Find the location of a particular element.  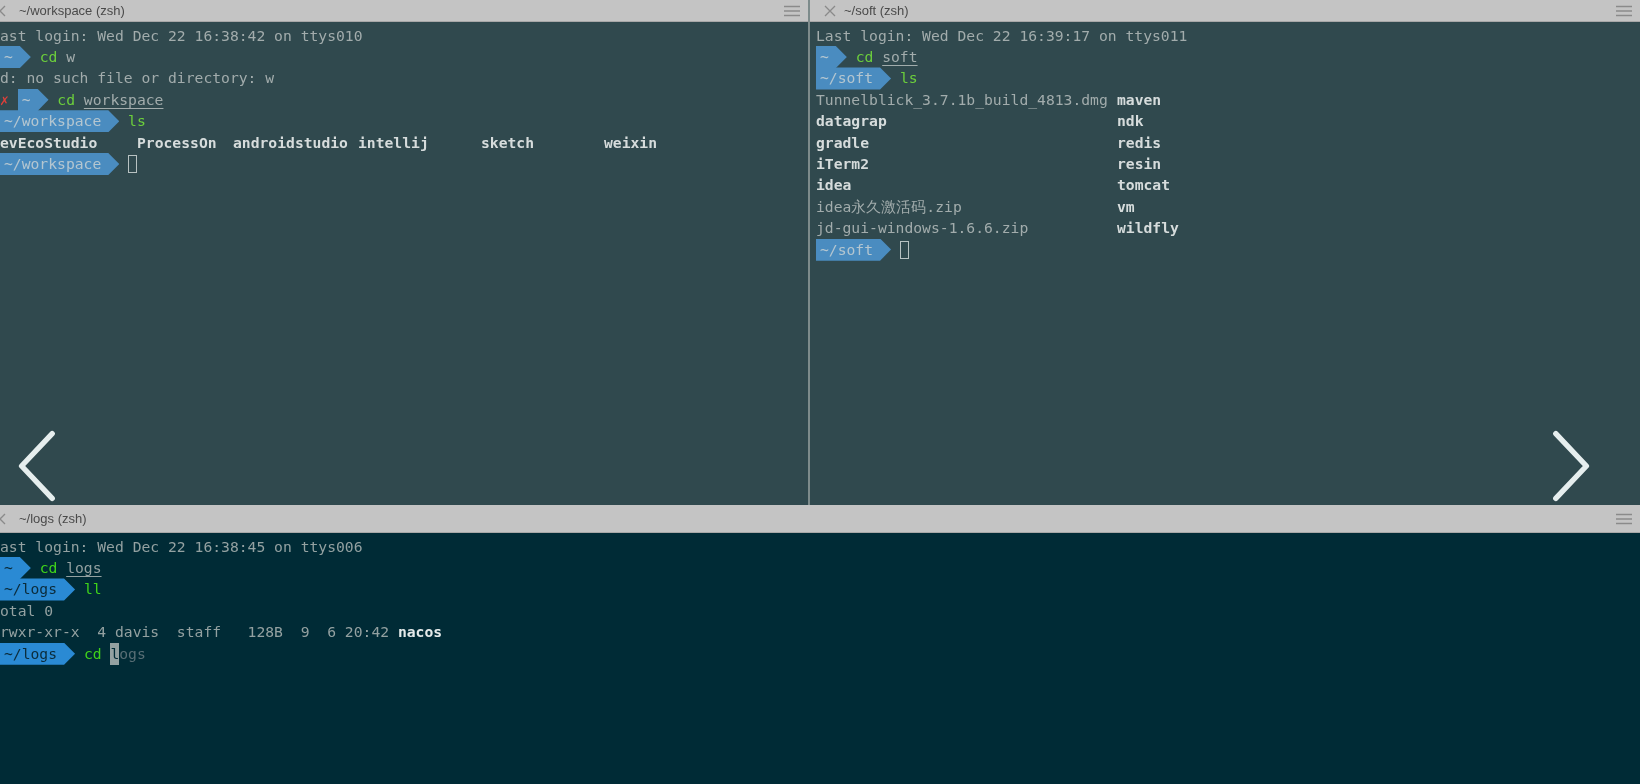

pane-title: ~/logs (zsh) is located at coordinates (53, 518).